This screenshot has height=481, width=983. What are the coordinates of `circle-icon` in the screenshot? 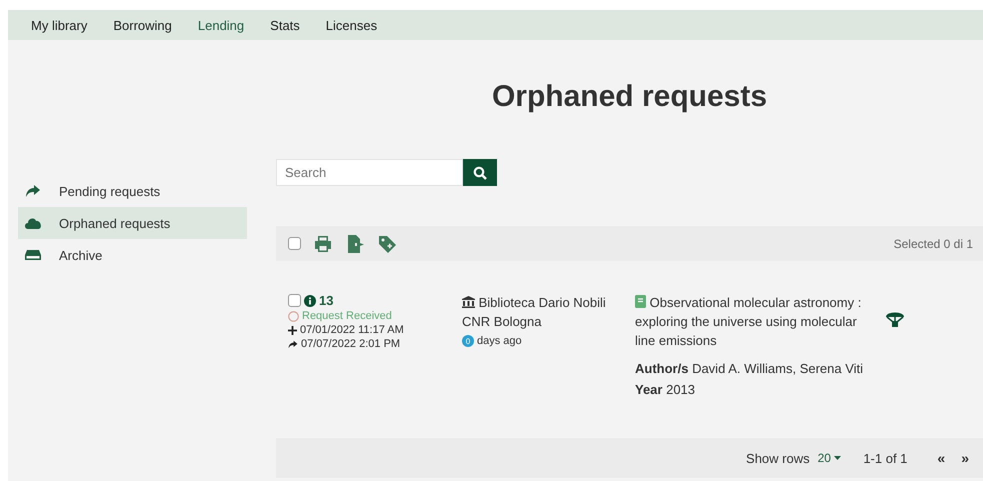 It's located at (293, 316).